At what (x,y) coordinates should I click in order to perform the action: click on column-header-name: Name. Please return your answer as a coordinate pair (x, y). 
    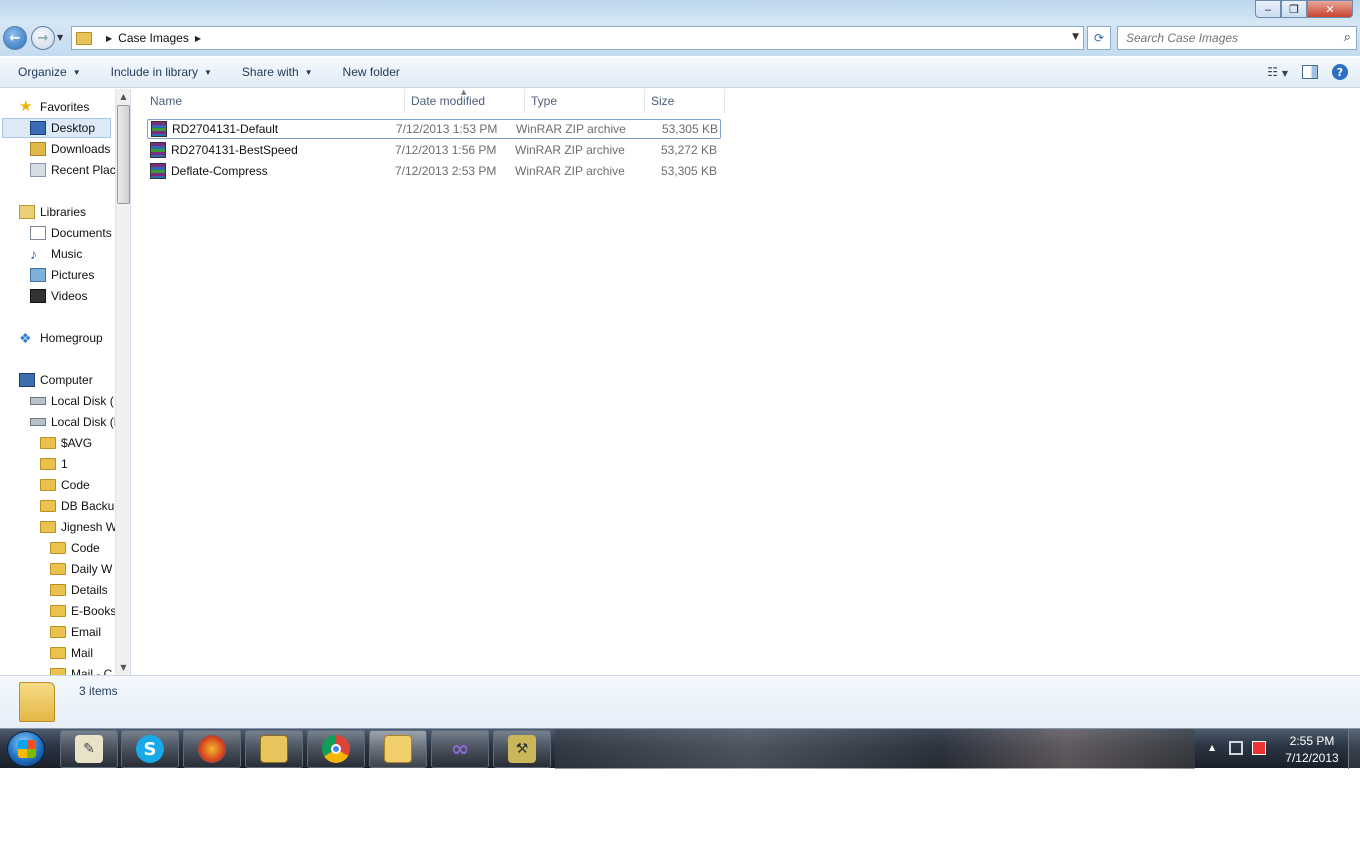
    Looking at the image, I should click on (274, 101).